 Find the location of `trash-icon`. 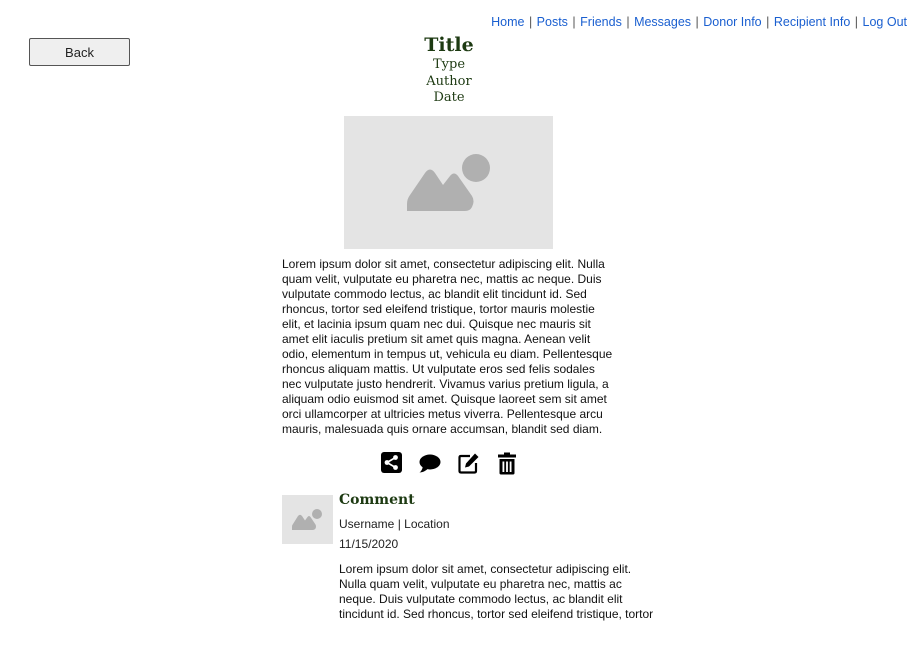

trash-icon is located at coordinates (507, 463).